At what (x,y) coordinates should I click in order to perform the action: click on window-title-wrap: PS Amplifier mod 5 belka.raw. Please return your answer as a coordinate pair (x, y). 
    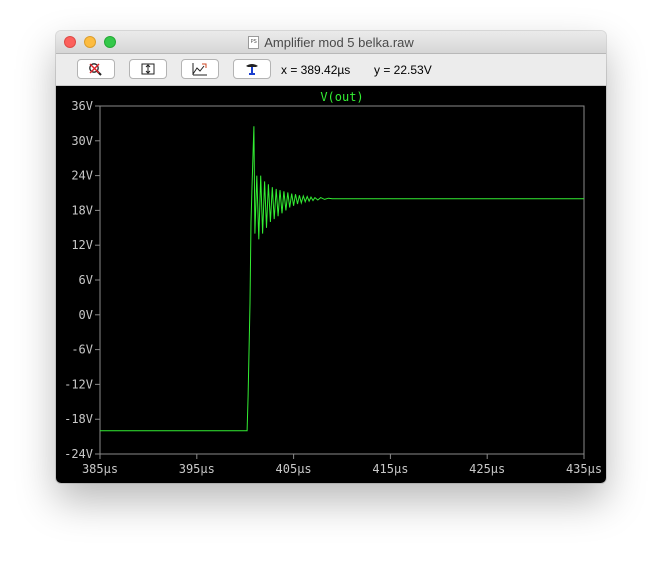
    Looking at the image, I should click on (331, 42).